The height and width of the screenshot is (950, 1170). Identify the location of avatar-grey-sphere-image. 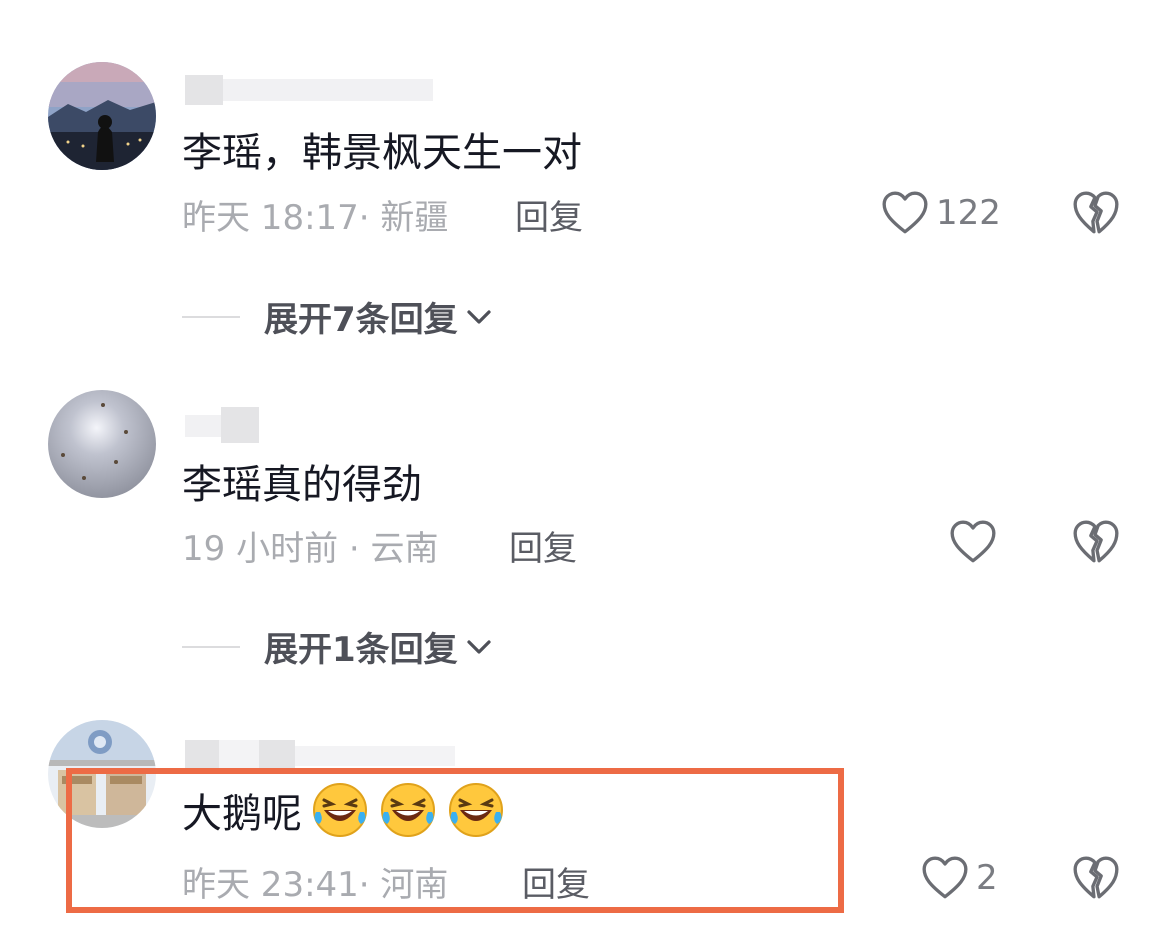
(102, 444).